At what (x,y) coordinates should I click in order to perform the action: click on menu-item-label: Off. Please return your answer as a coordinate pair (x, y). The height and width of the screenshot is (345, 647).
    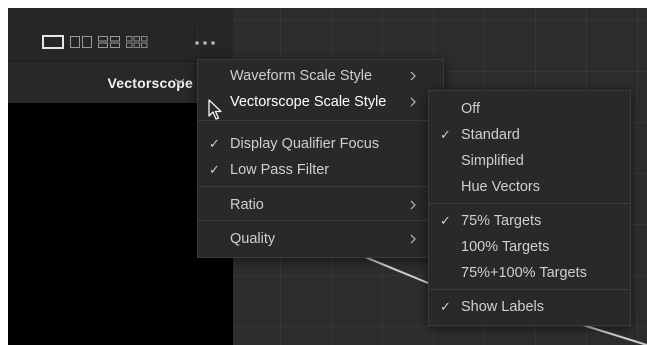
    Looking at the image, I should click on (471, 109).